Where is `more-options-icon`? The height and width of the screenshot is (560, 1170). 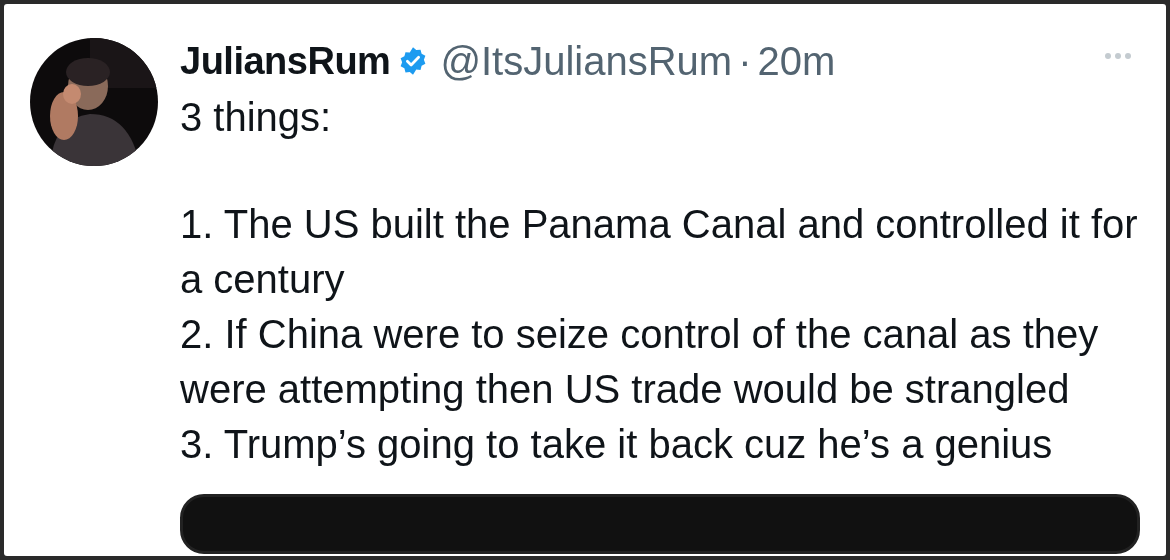
more-options-icon is located at coordinates (1118, 56).